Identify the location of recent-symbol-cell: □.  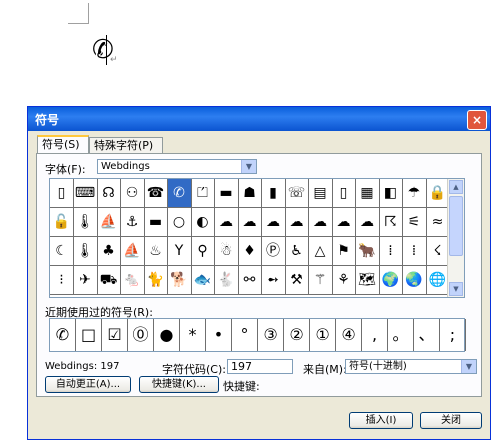
(89, 335).